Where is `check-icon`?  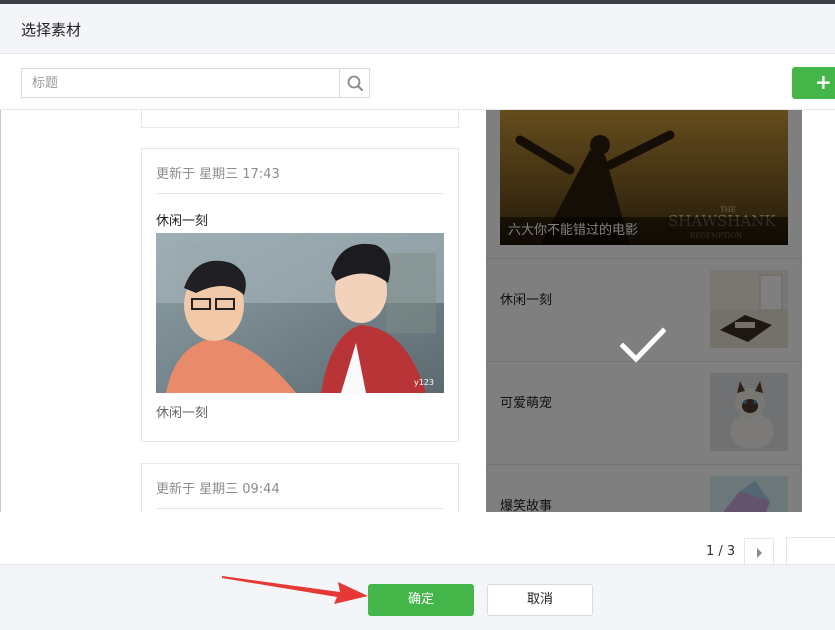
check-icon is located at coordinates (643, 345).